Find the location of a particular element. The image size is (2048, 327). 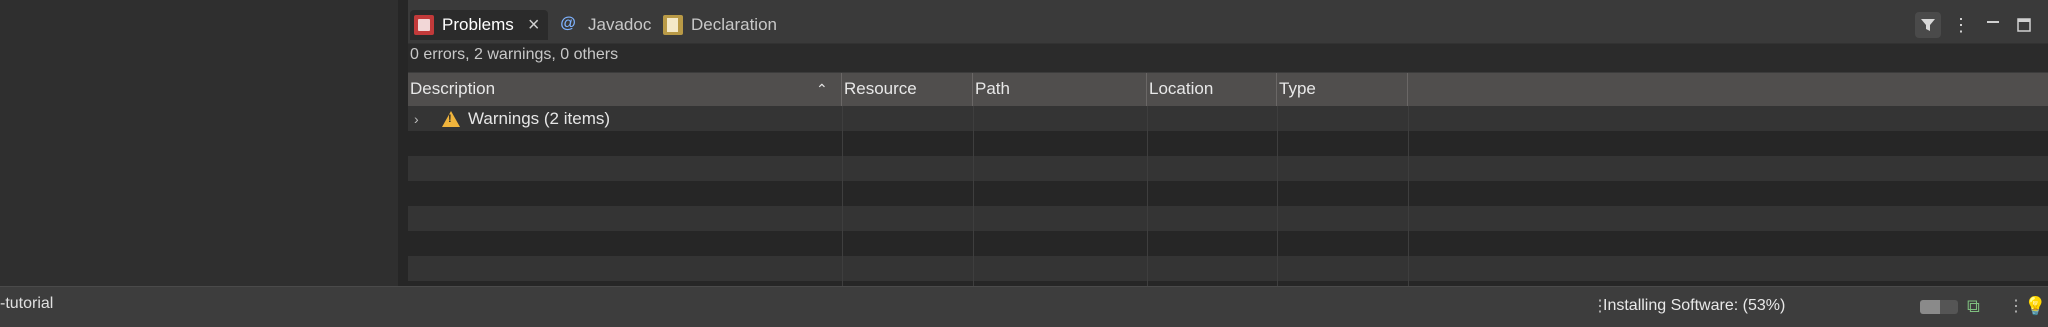

column-header-resource: Resource is located at coordinates (907, 90).